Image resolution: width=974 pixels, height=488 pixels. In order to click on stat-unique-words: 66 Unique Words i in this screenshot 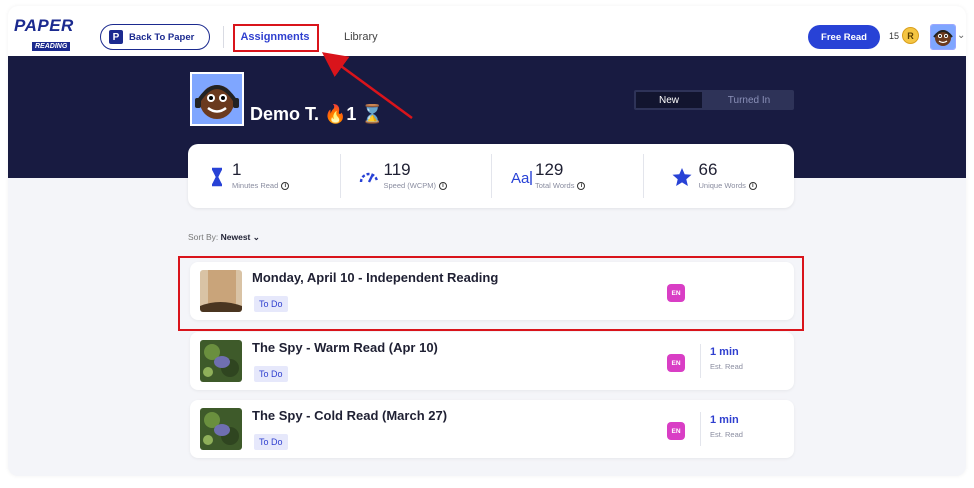, I will do `click(718, 176)`.